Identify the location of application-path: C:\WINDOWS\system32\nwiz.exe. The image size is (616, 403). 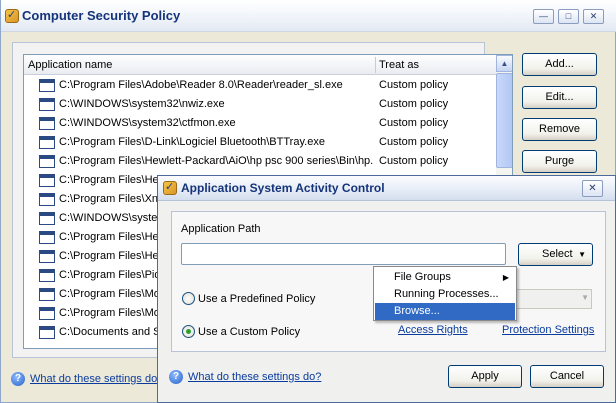
(142, 104).